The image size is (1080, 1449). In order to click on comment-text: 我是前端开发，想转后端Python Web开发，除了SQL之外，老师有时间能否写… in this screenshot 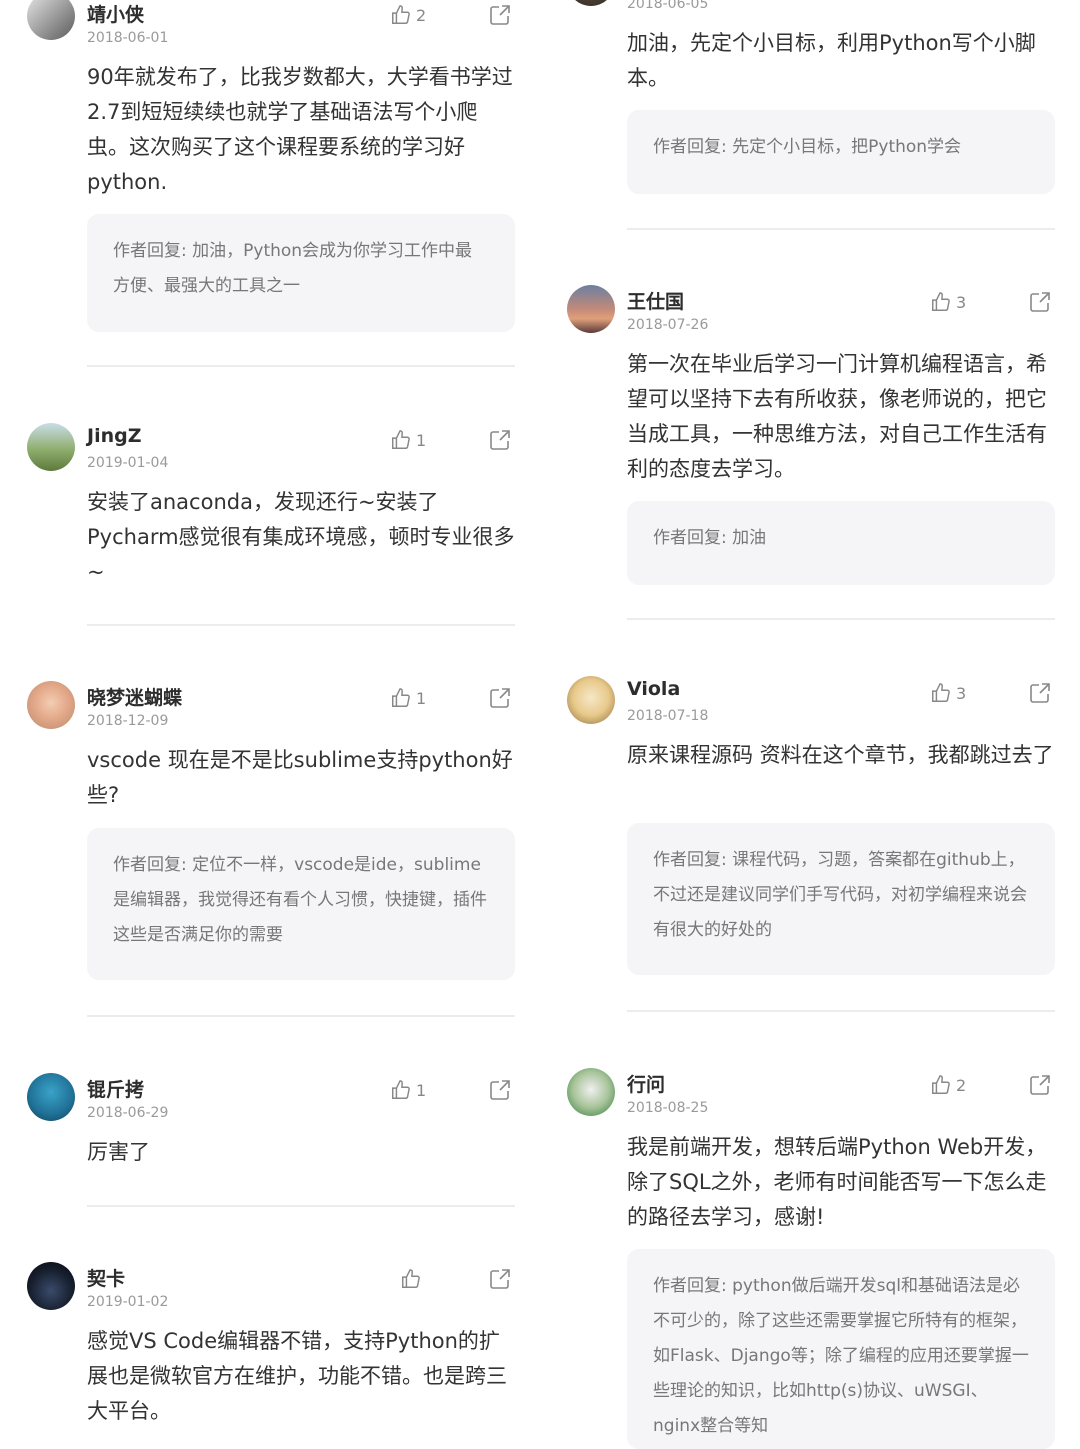, I will do `click(837, 1182)`.